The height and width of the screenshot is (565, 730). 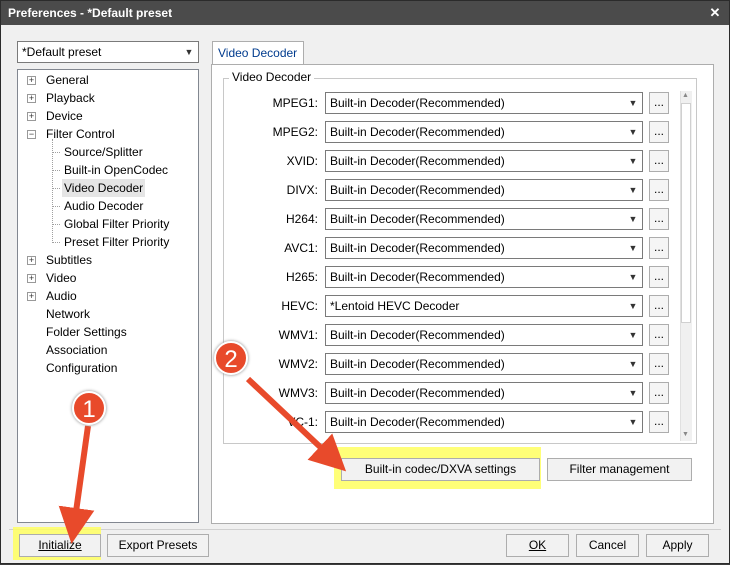 I want to click on annotation-arrows, so click(x=202, y=460).